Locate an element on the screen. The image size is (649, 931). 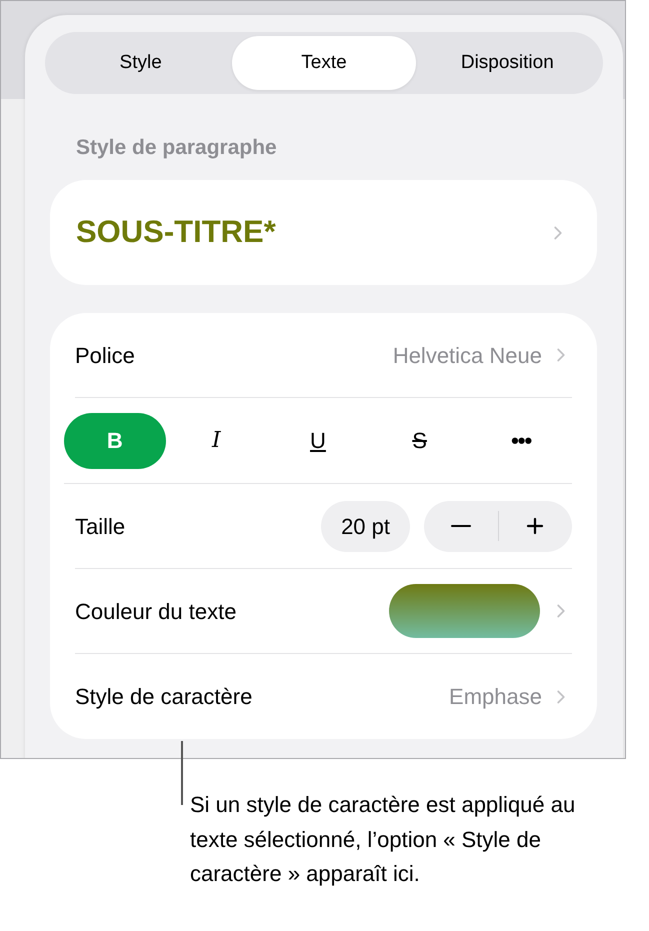
tab: Disposition is located at coordinates (507, 63).